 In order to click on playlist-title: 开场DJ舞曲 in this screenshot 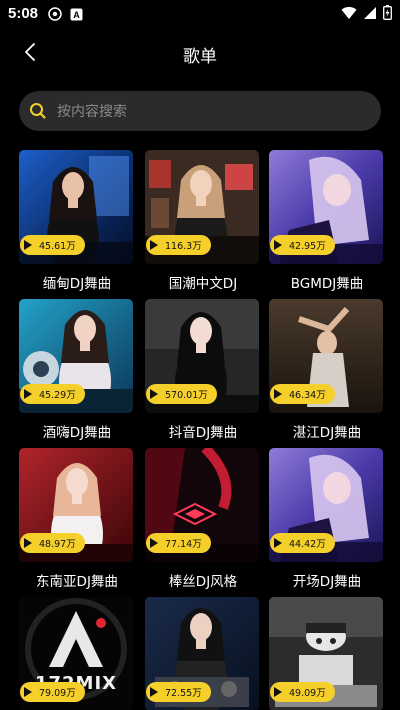, I will do `click(327, 582)`.